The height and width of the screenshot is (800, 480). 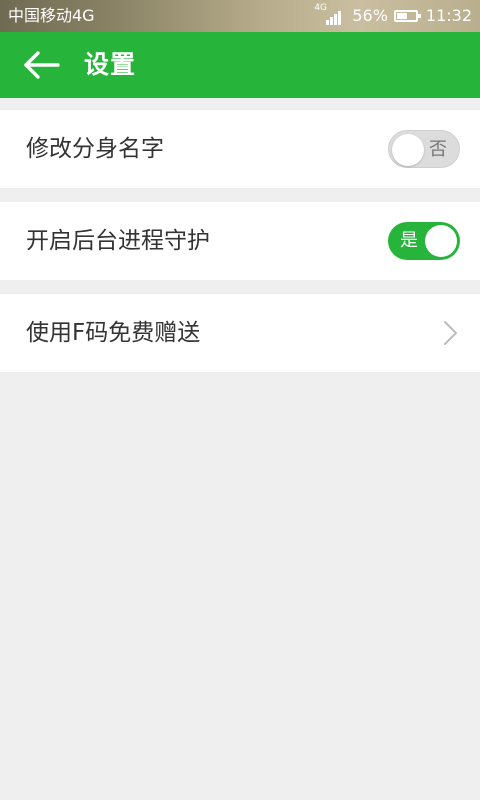 What do you see at coordinates (240, 16) in the screenshot?
I see `status-bar: 中国移动4G 4G 56% 11:32` at bounding box center [240, 16].